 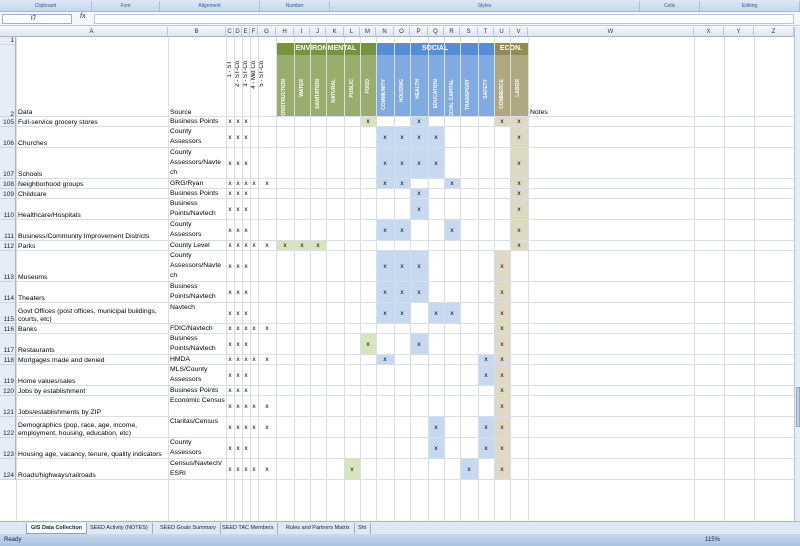 I want to click on row-header-118: 118, so click(x=8, y=360).